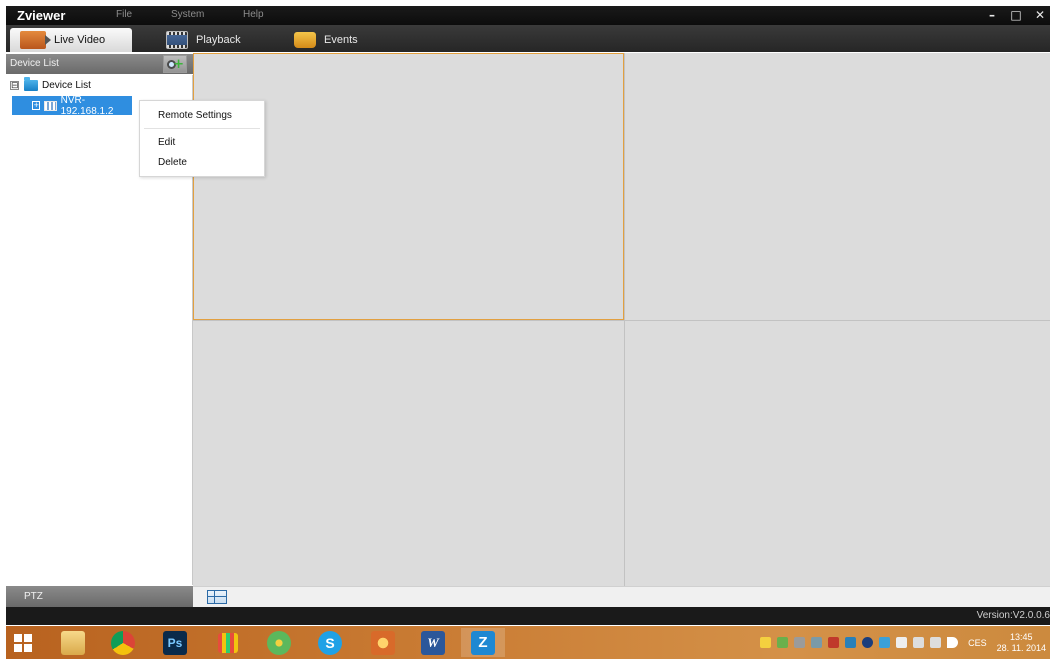  I want to click on volume-icon, so click(953, 642).